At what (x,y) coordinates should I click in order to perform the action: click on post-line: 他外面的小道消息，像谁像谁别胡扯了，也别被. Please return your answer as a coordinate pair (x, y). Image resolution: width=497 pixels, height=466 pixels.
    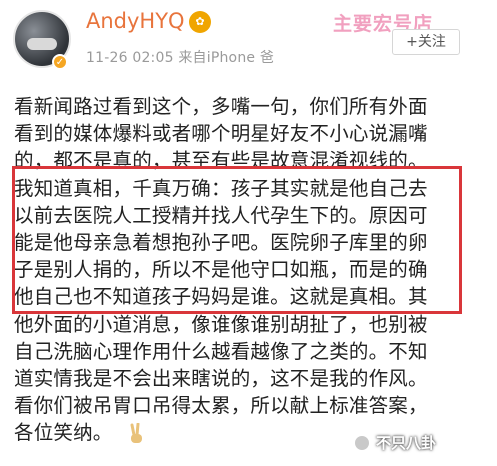
    Looking at the image, I should click on (221, 324).